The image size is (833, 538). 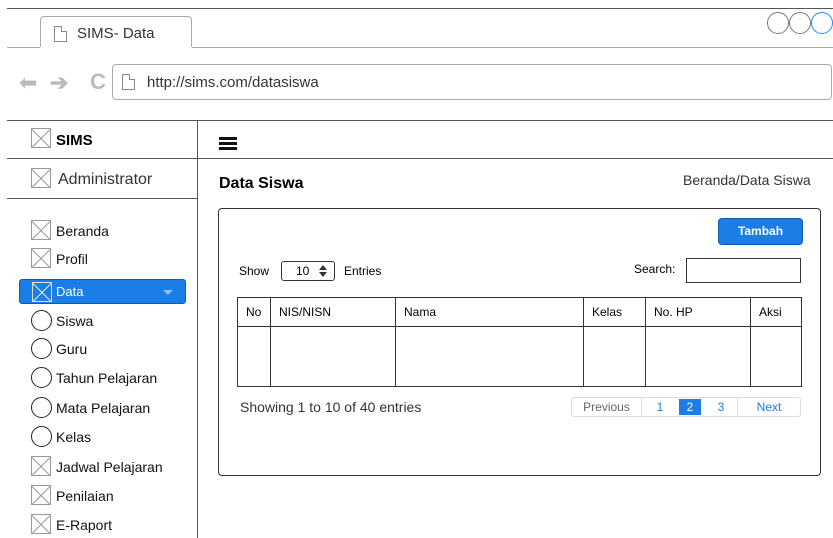 What do you see at coordinates (105, 180) in the screenshot?
I see `user-name: Administrator` at bounding box center [105, 180].